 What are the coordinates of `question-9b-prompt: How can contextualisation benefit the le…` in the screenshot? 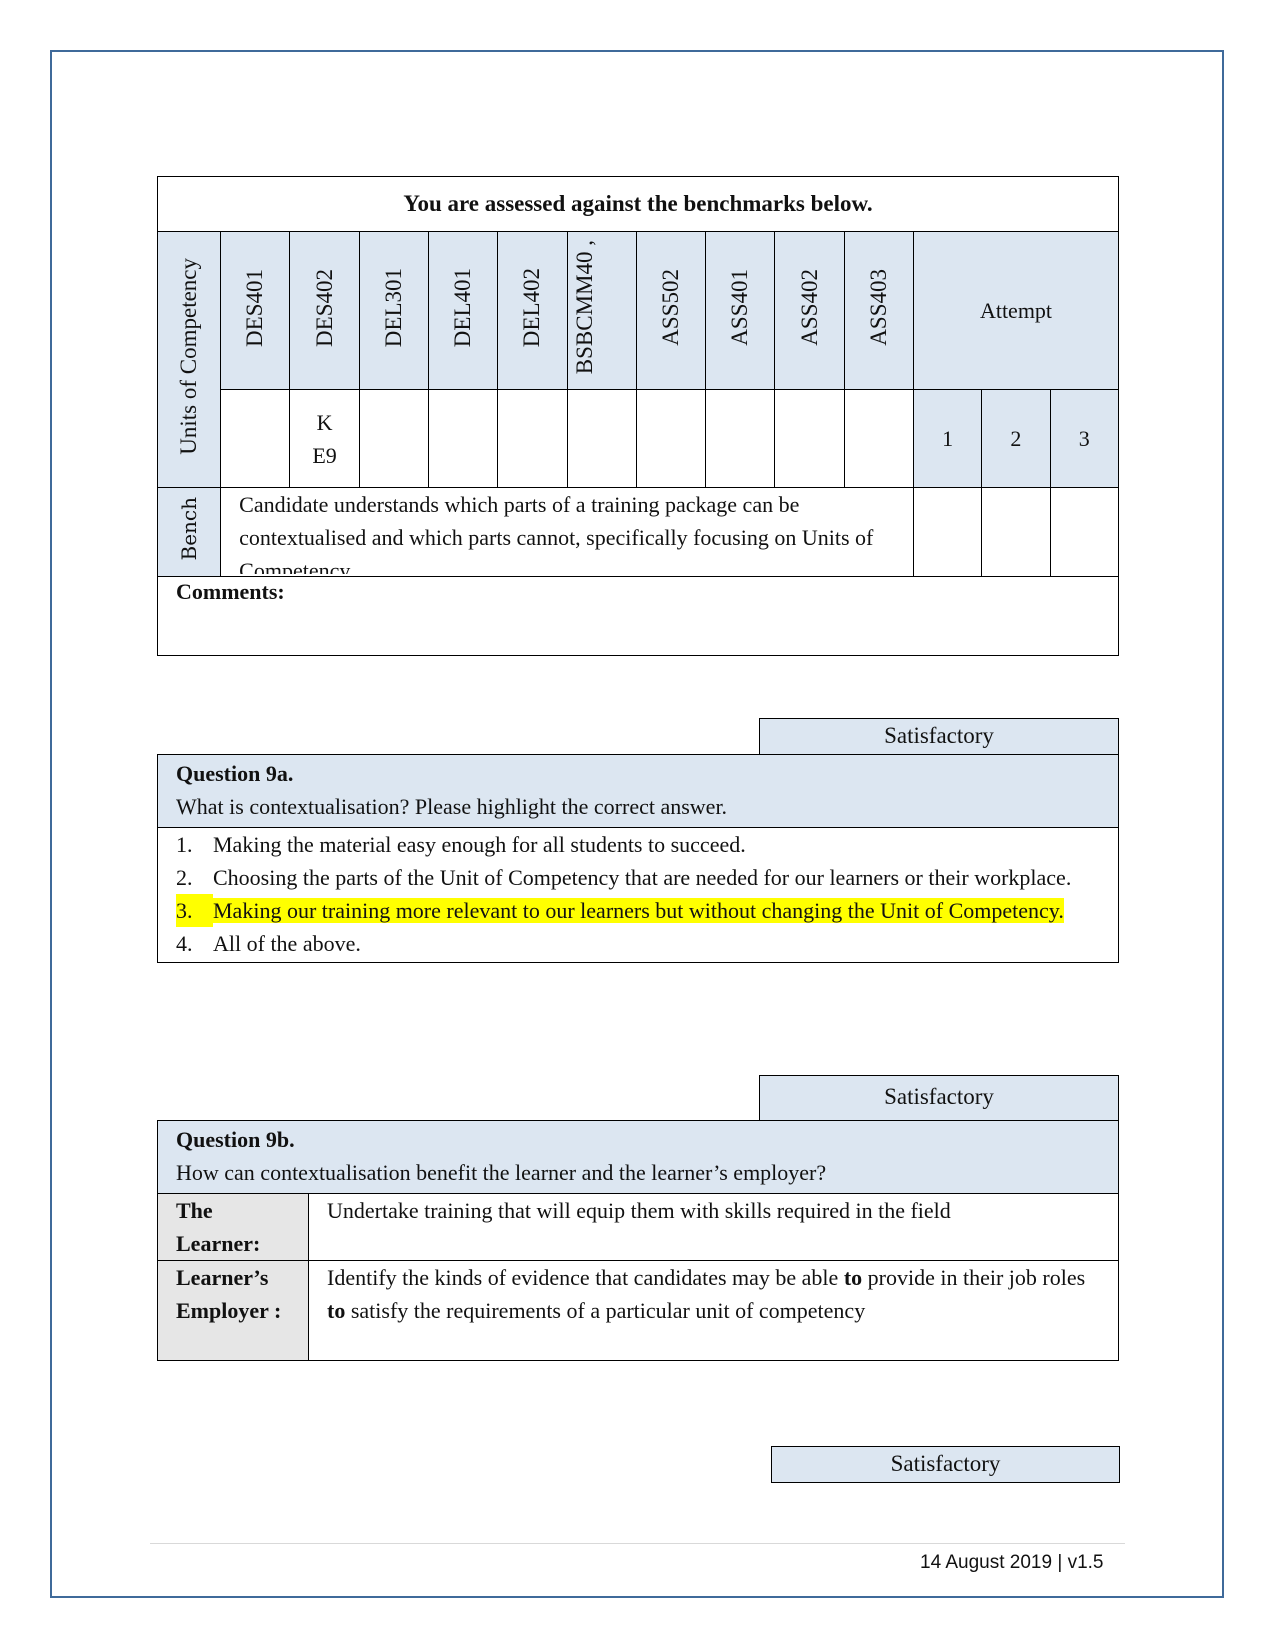 It's located at (501, 1172).